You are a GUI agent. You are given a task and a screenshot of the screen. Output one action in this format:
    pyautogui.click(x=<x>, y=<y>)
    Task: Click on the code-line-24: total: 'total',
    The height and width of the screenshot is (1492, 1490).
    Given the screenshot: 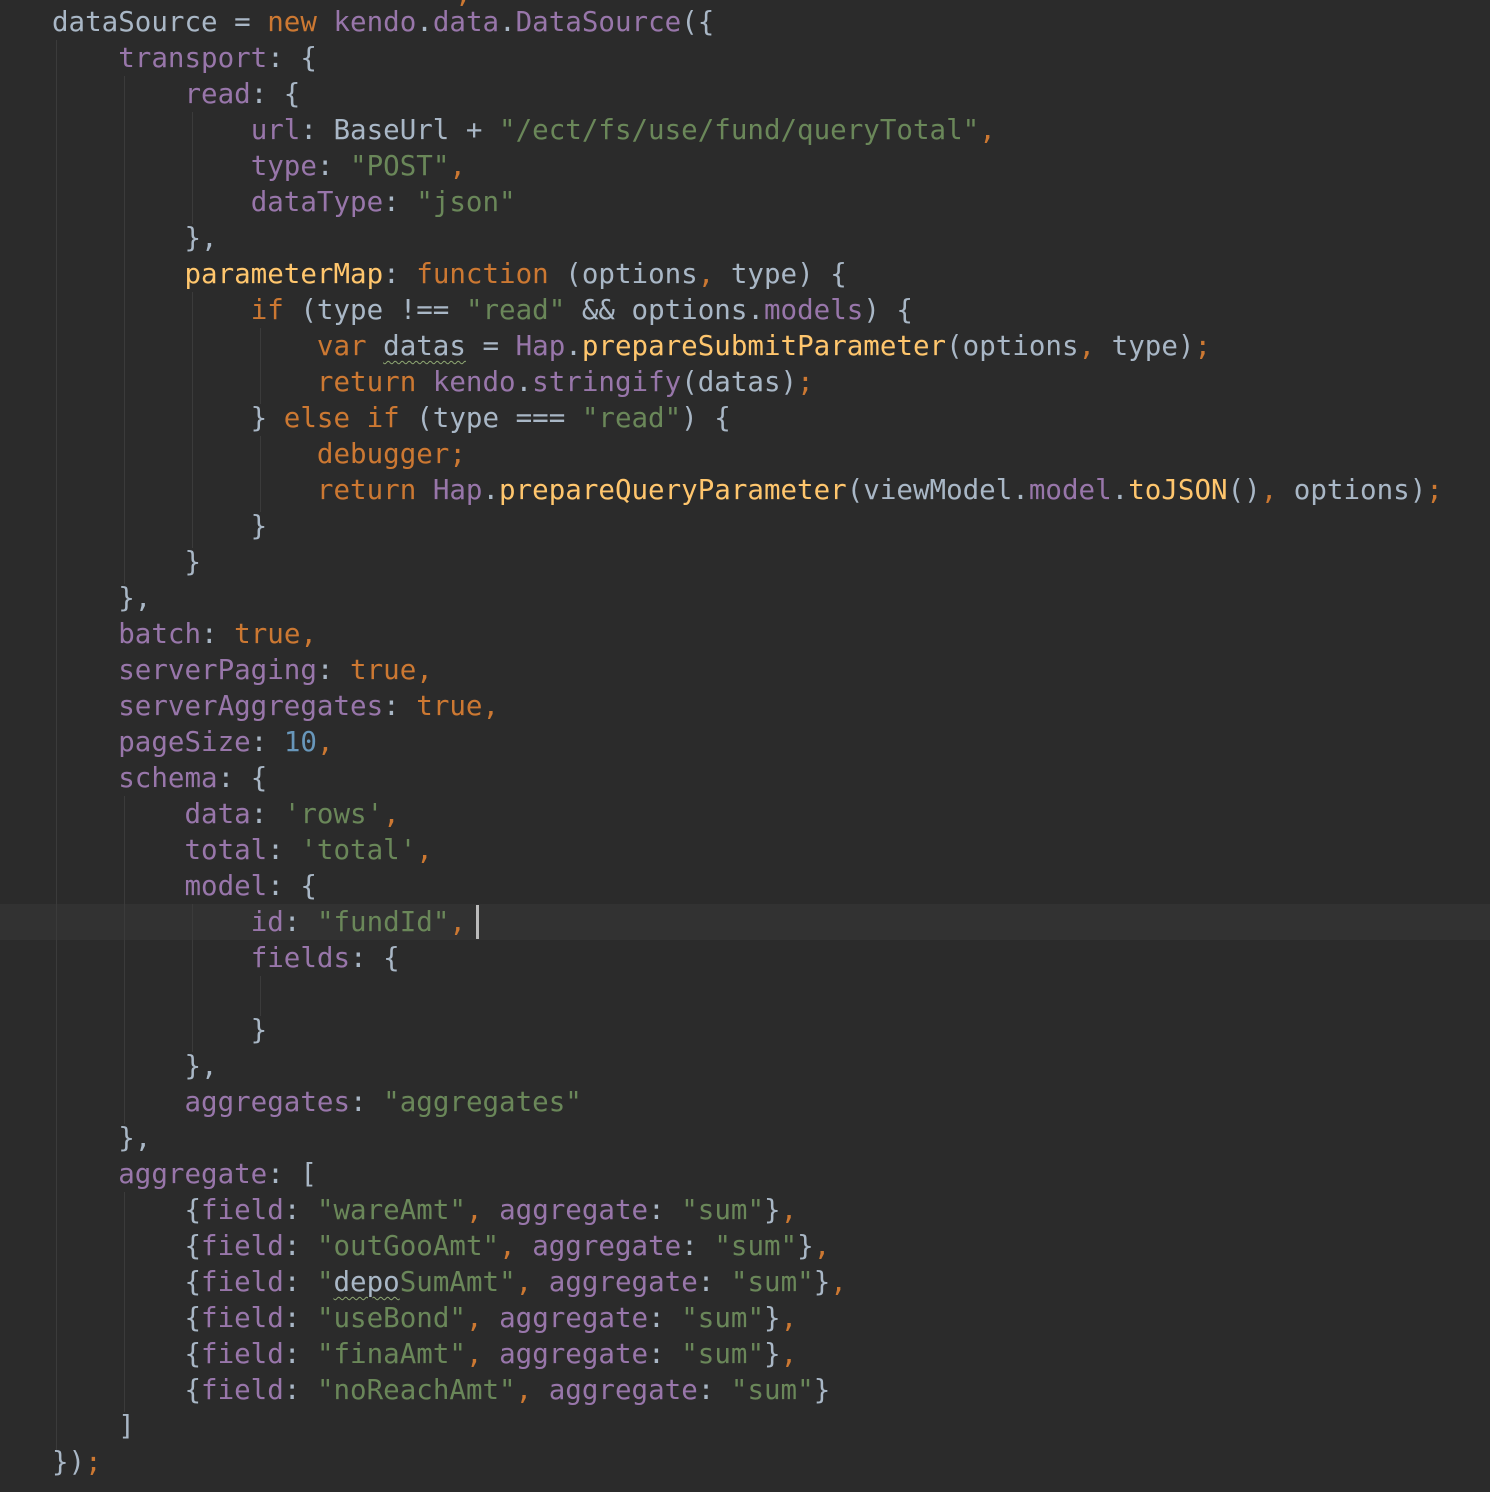 What is the action you would take?
    pyautogui.click(x=242, y=850)
    